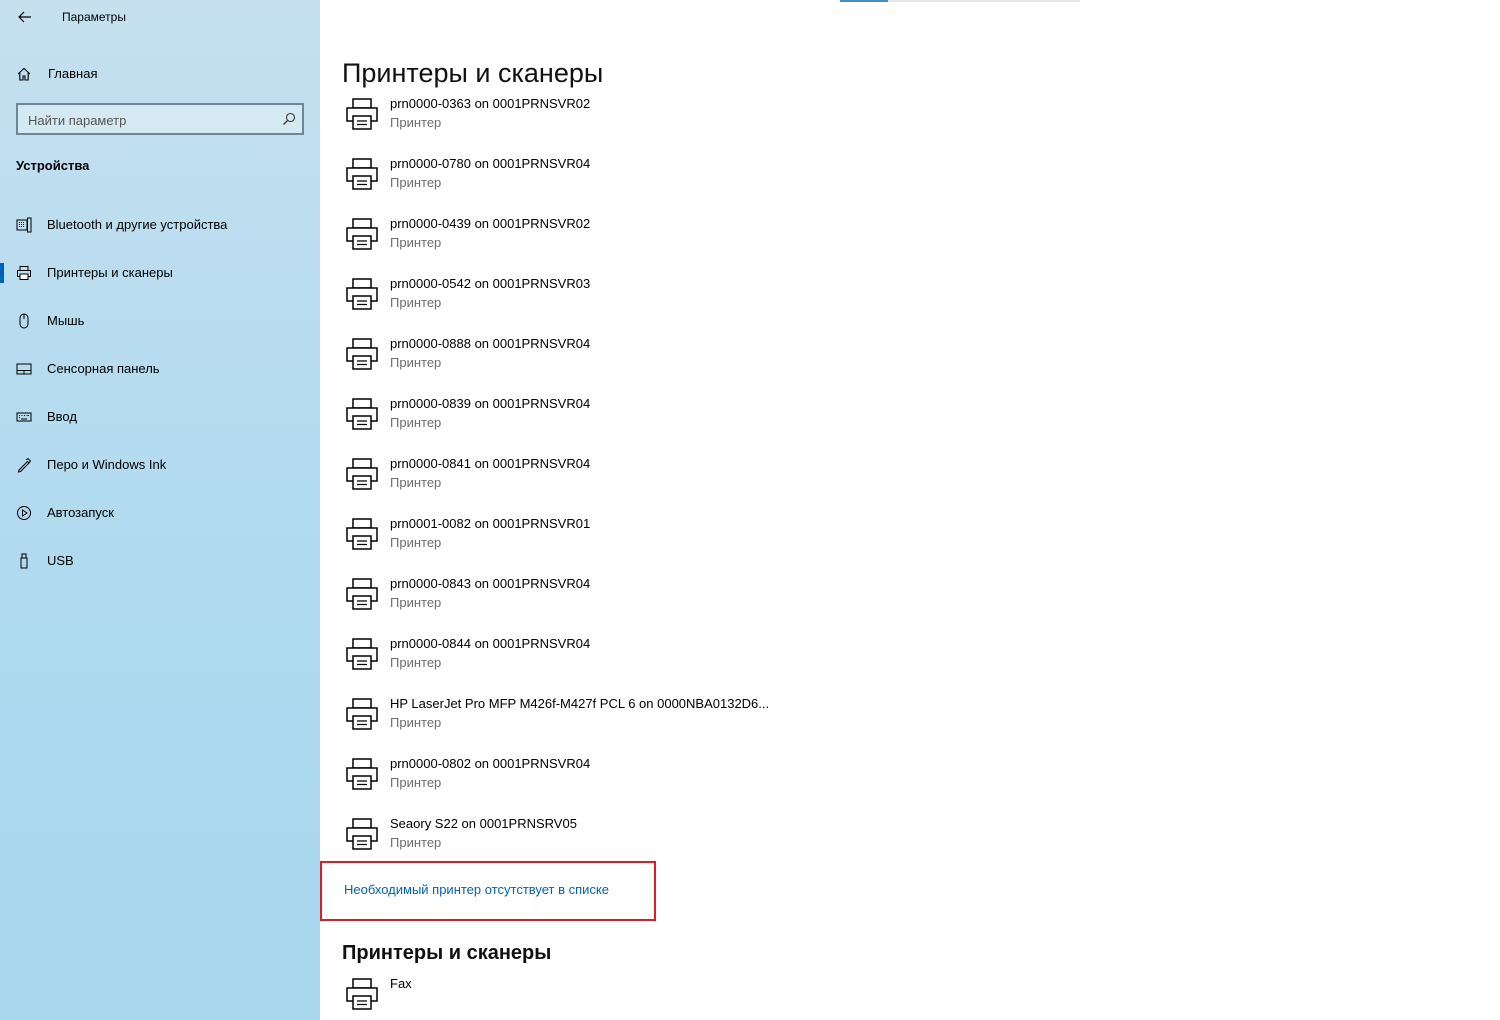  I want to click on section-title: Принтеры и сканеры, so click(447, 953).